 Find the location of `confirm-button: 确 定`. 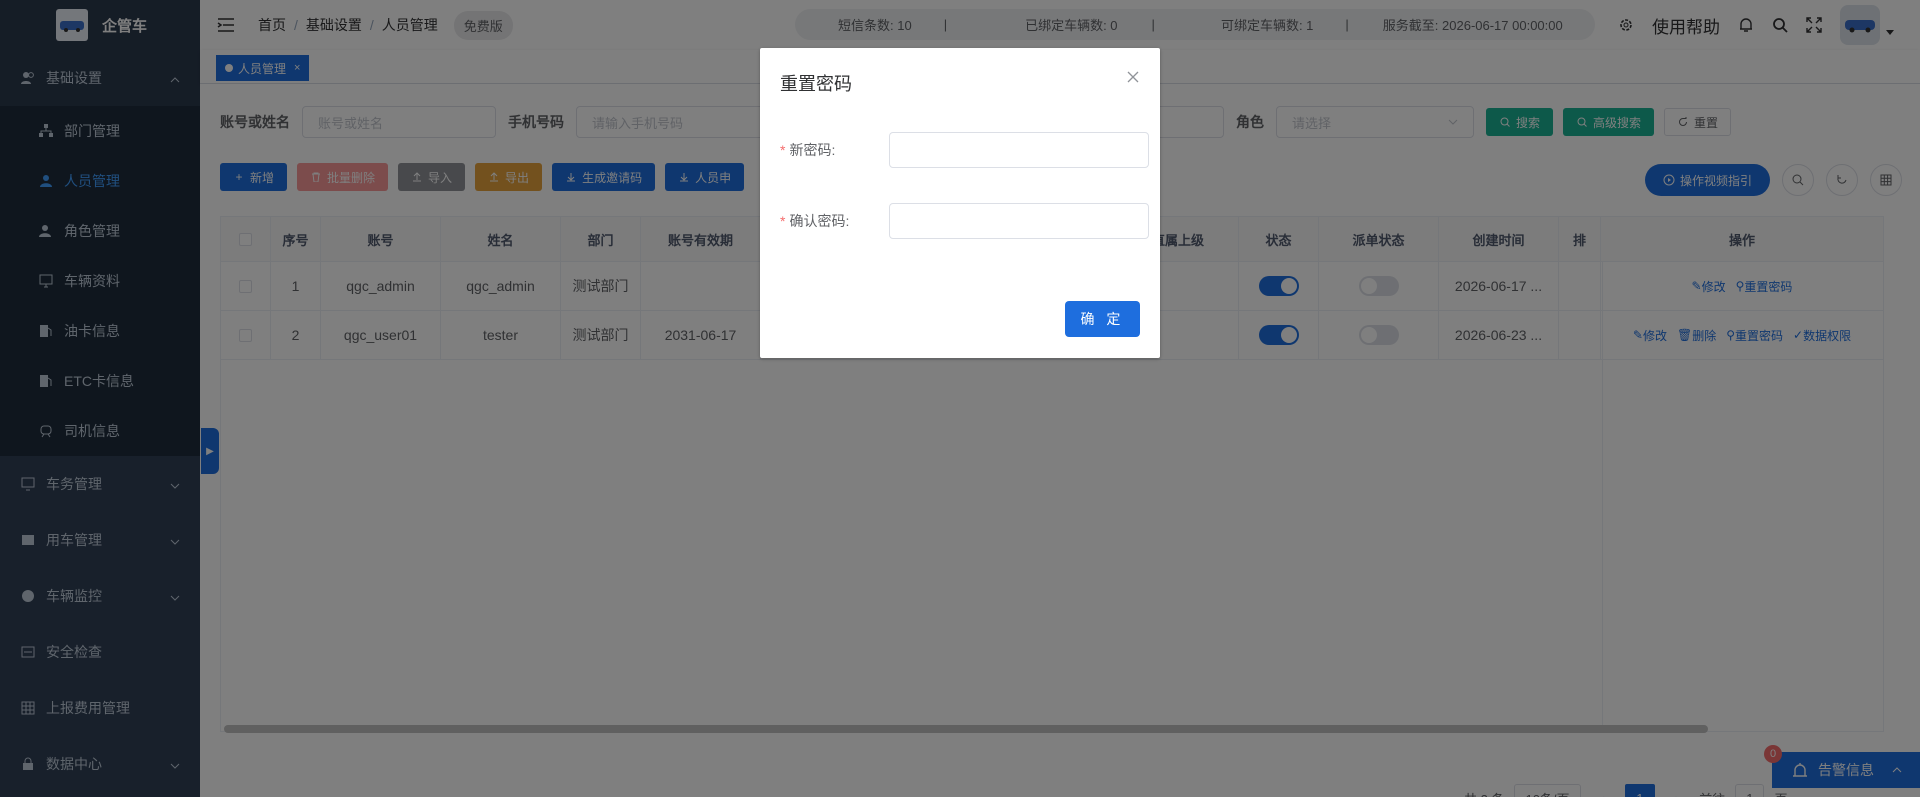

confirm-button: 确 定 is located at coordinates (1102, 319).